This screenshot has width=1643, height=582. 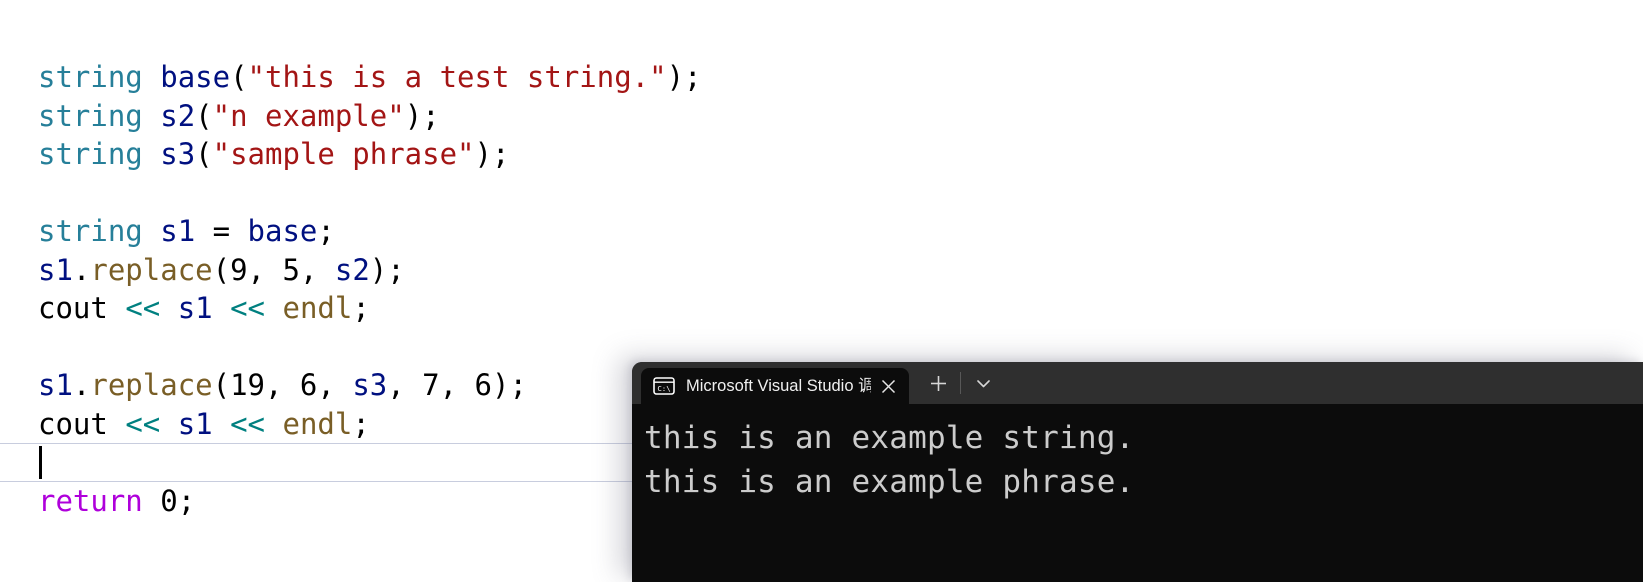 I want to click on command-prompt-icon: C:\, so click(x=664, y=386).